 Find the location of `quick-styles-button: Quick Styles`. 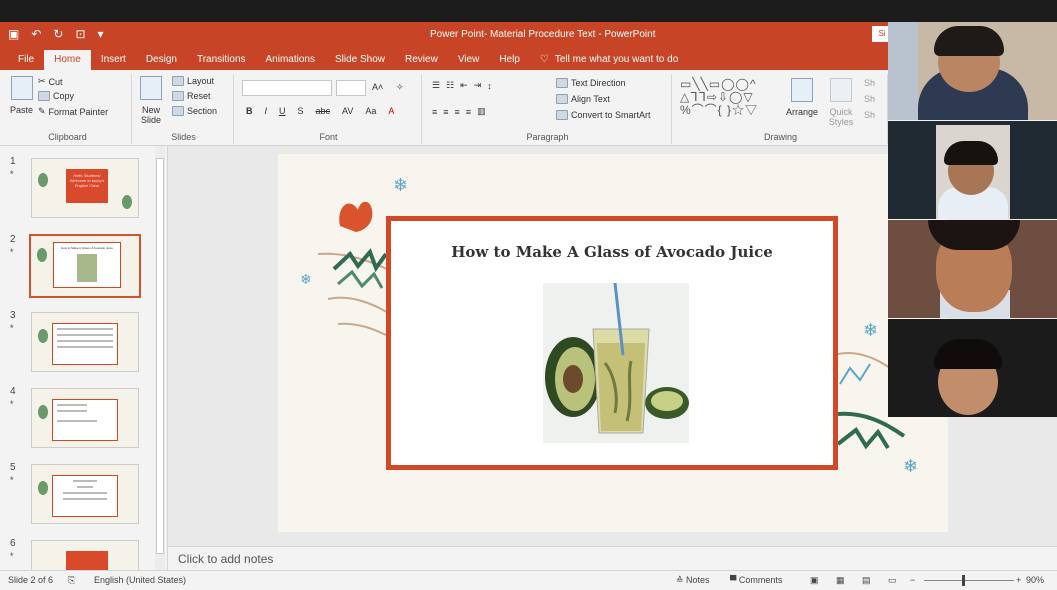

quick-styles-button: Quick Styles is located at coordinates (841, 102).